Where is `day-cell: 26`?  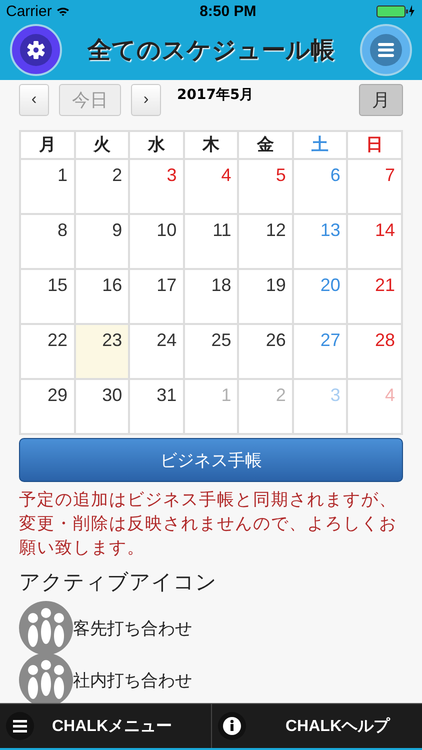 day-cell: 26 is located at coordinates (266, 352).